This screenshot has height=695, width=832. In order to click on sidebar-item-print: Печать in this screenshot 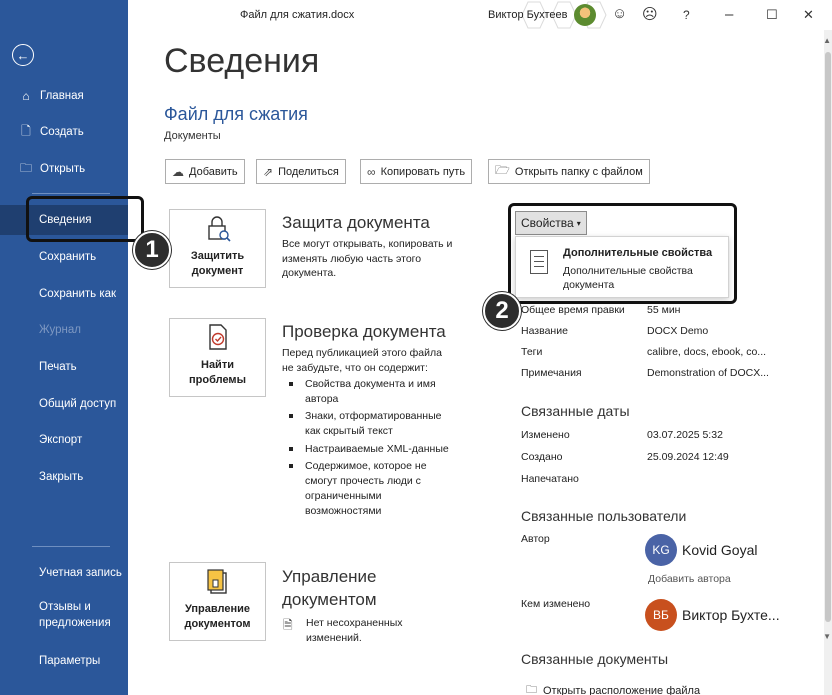, I will do `click(64, 367)`.